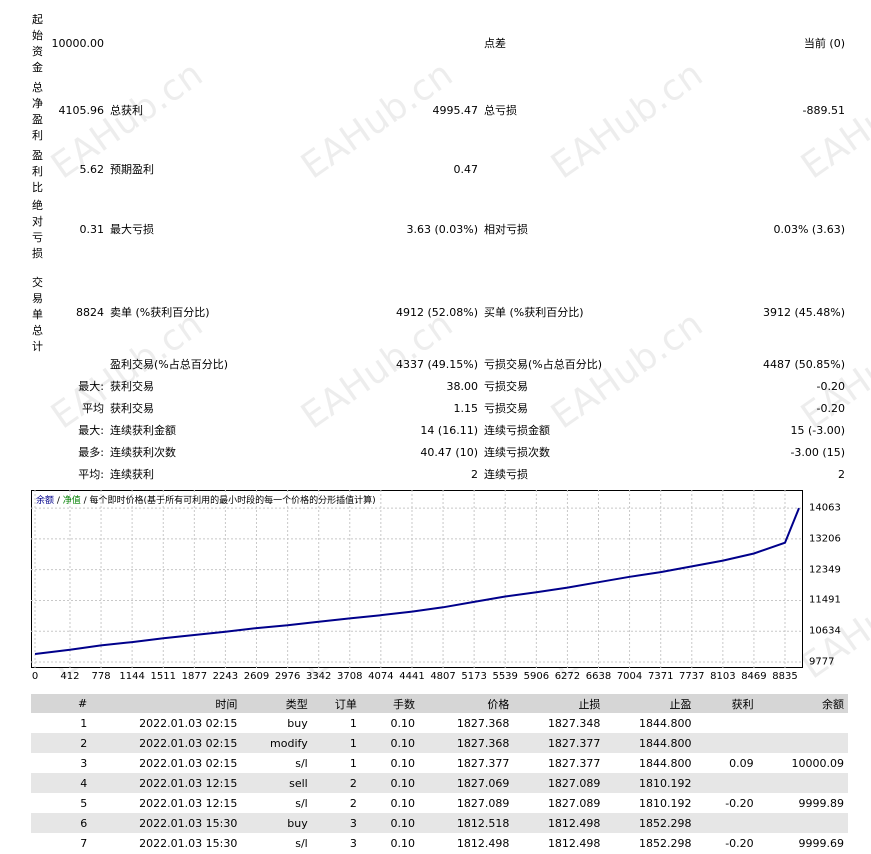  I want to click on x-tick-label: 5539, so click(505, 676).